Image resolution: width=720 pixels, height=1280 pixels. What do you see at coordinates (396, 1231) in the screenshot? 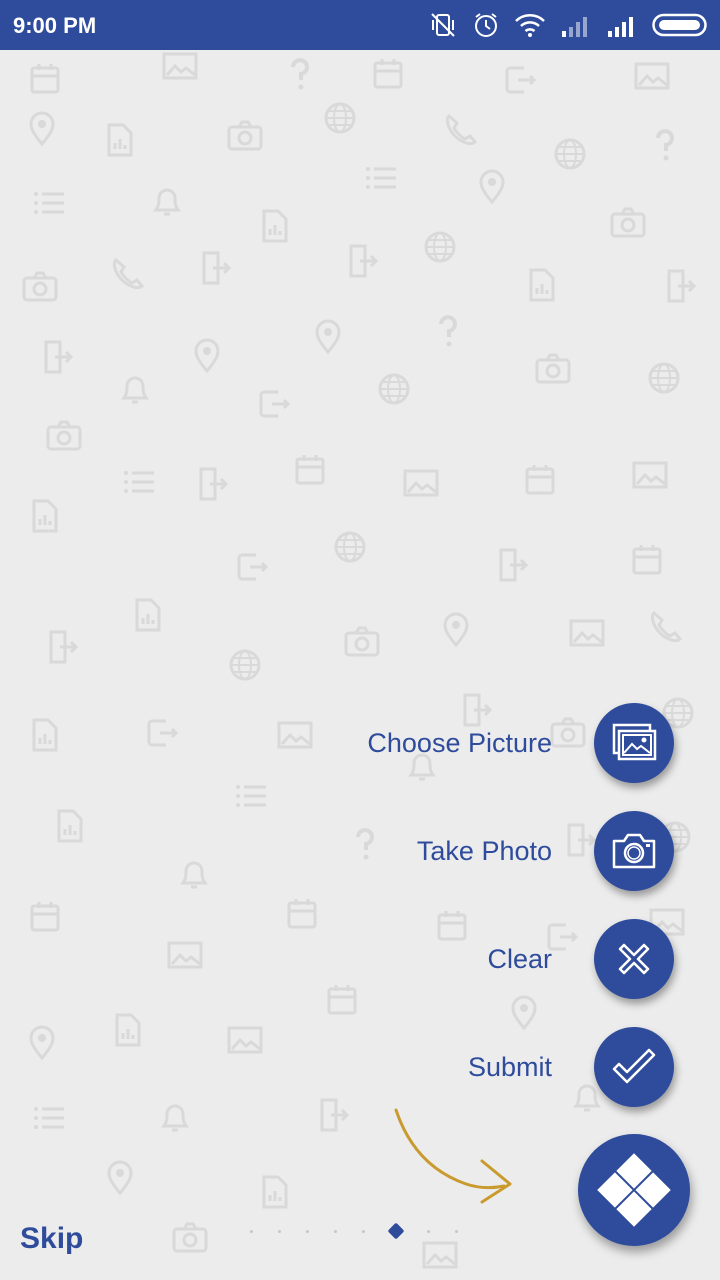
I see `page-dot-active` at bounding box center [396, 1231].